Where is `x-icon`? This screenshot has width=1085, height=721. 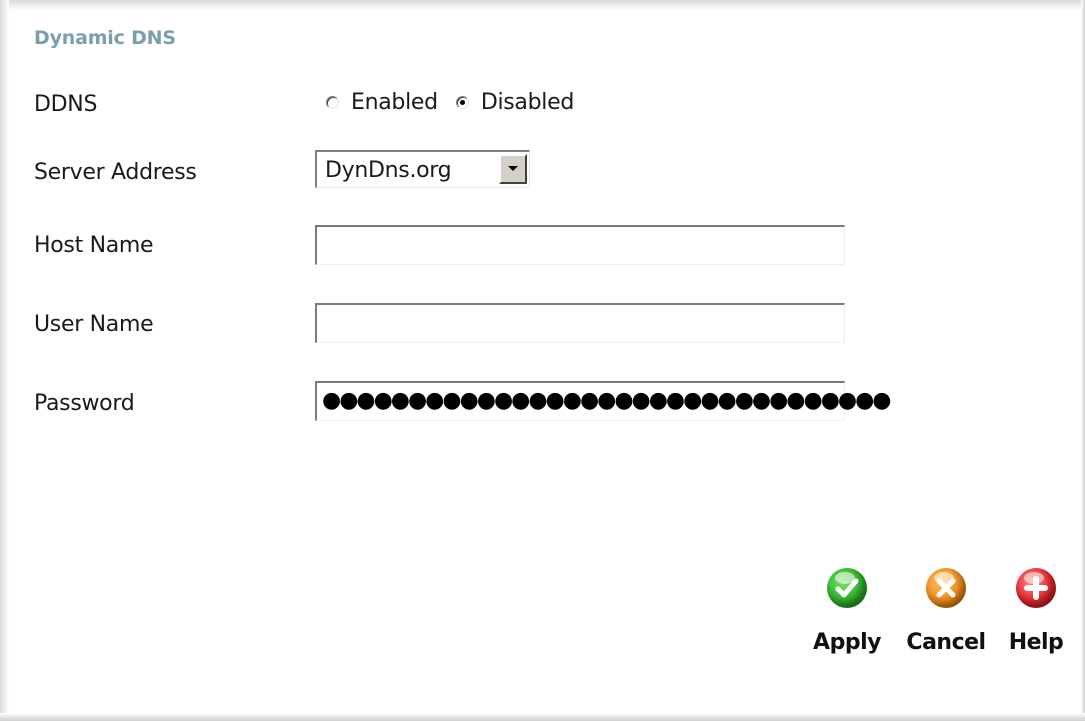
x-icon is located at coordinates (946, 588).